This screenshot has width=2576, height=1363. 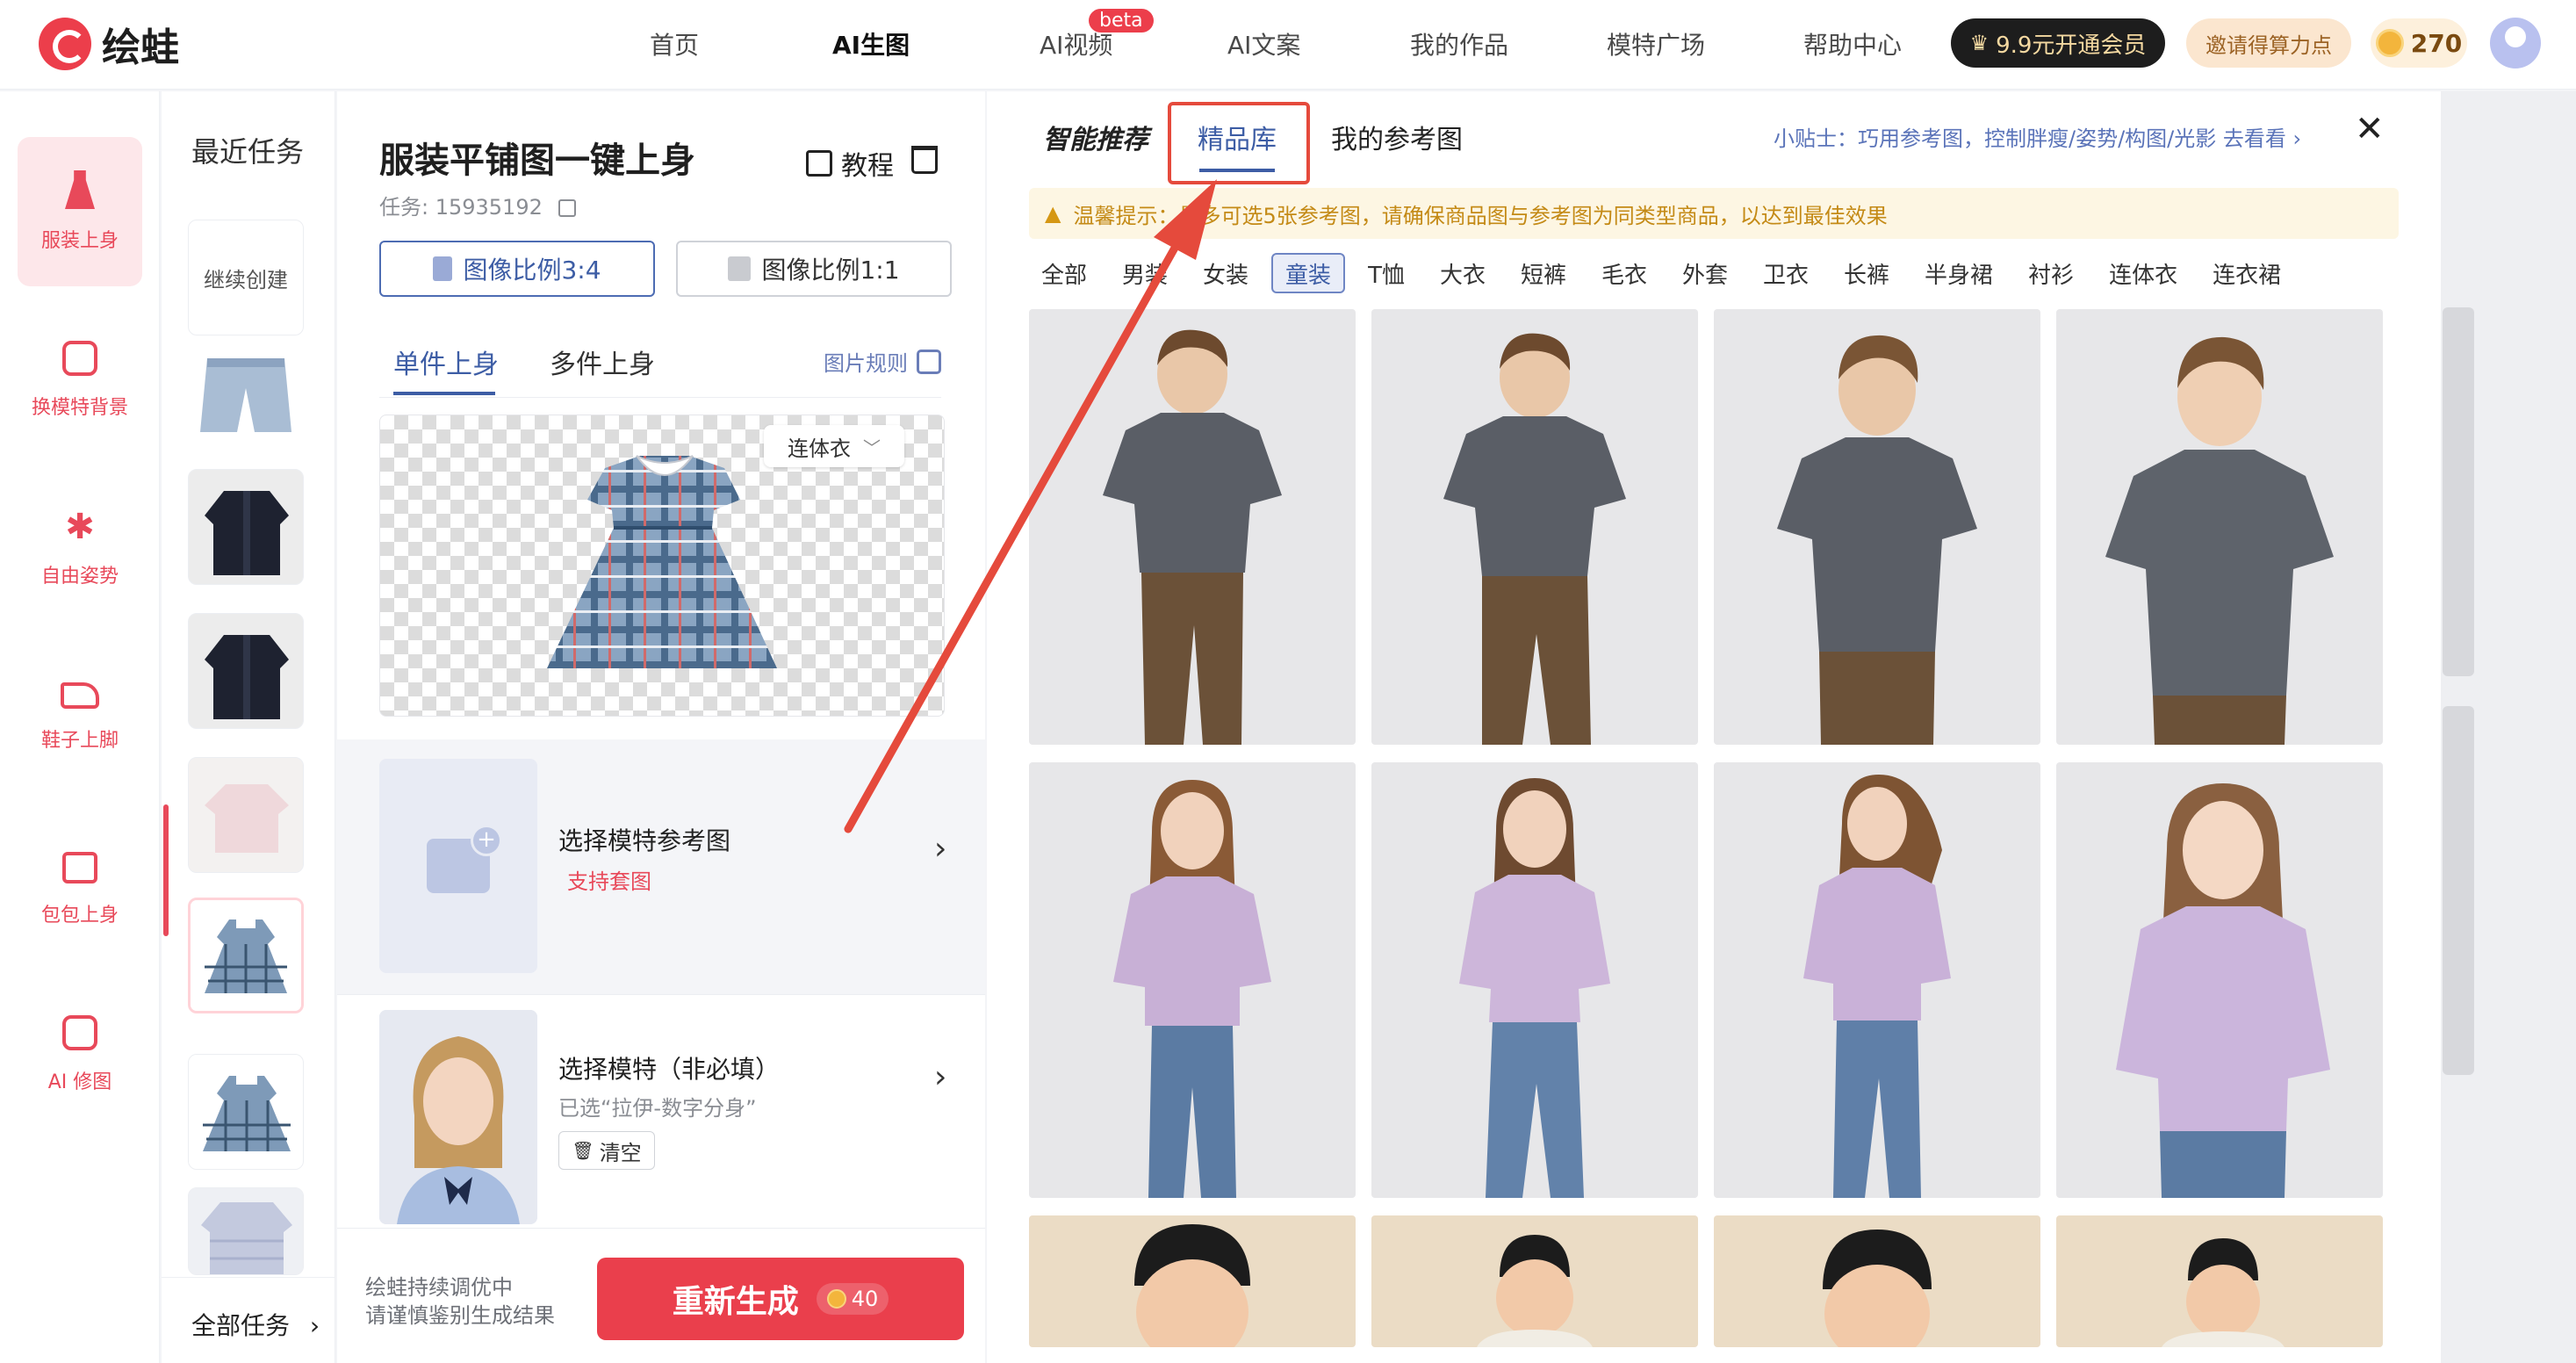 I want to click on all-tasks-link: 全部任务 ›, so click(x=255, y=1324).